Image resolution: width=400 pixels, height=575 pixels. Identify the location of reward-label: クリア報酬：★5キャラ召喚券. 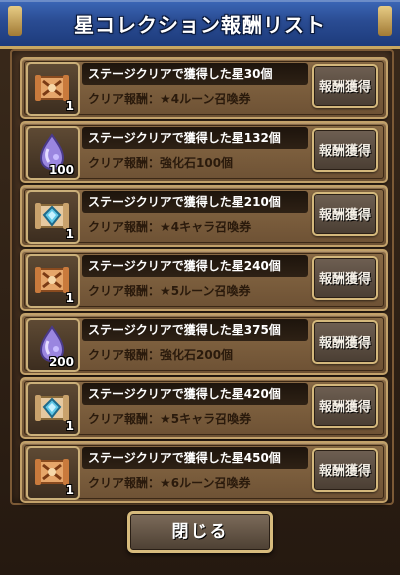
(170, 419).